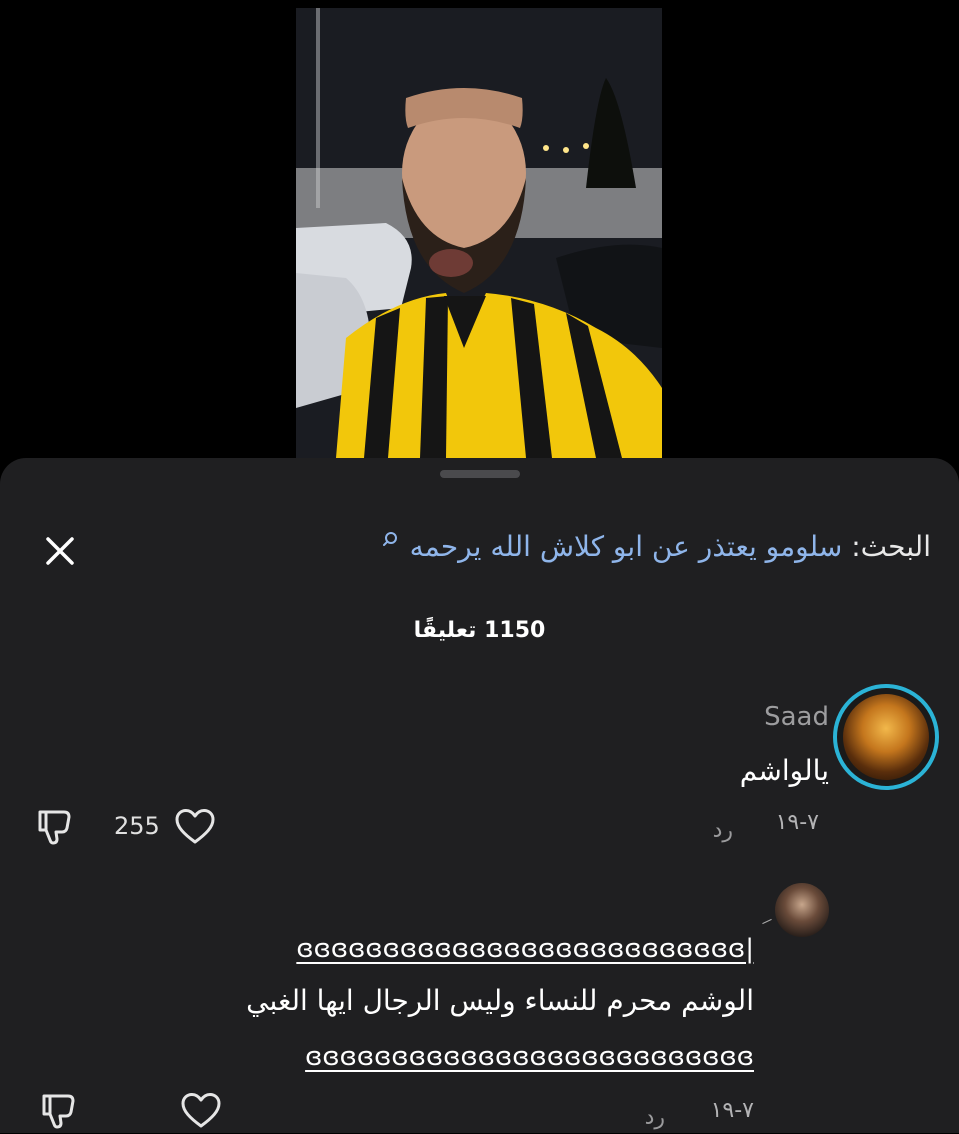 The height and width of the screenshot is (1134, 959). What do you see at coordinates (137, 826) in the screenshot?
I see `like-count: 255` at bounding box center [137, 826].